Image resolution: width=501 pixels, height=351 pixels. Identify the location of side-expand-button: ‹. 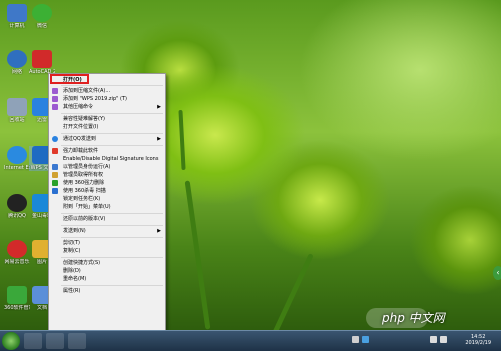
(497, 273).